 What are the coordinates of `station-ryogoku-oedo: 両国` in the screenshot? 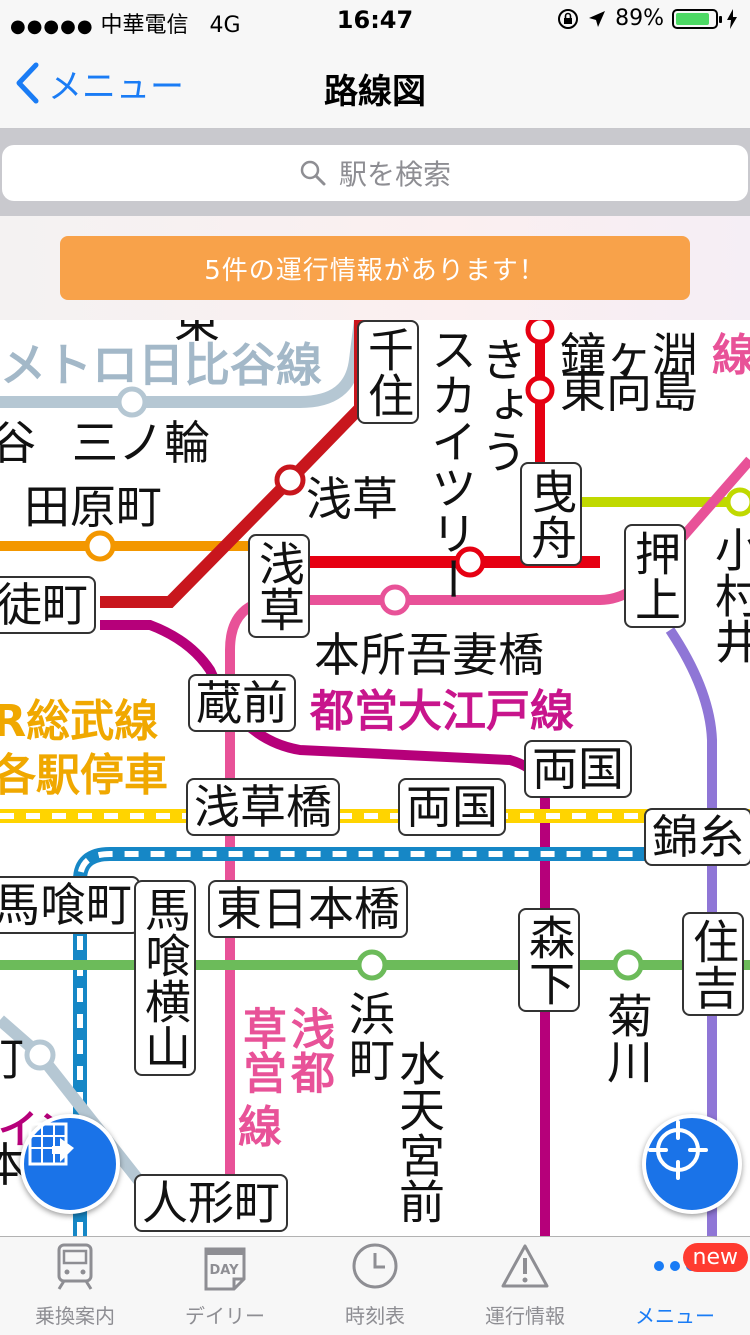 It's located at (578, 769).